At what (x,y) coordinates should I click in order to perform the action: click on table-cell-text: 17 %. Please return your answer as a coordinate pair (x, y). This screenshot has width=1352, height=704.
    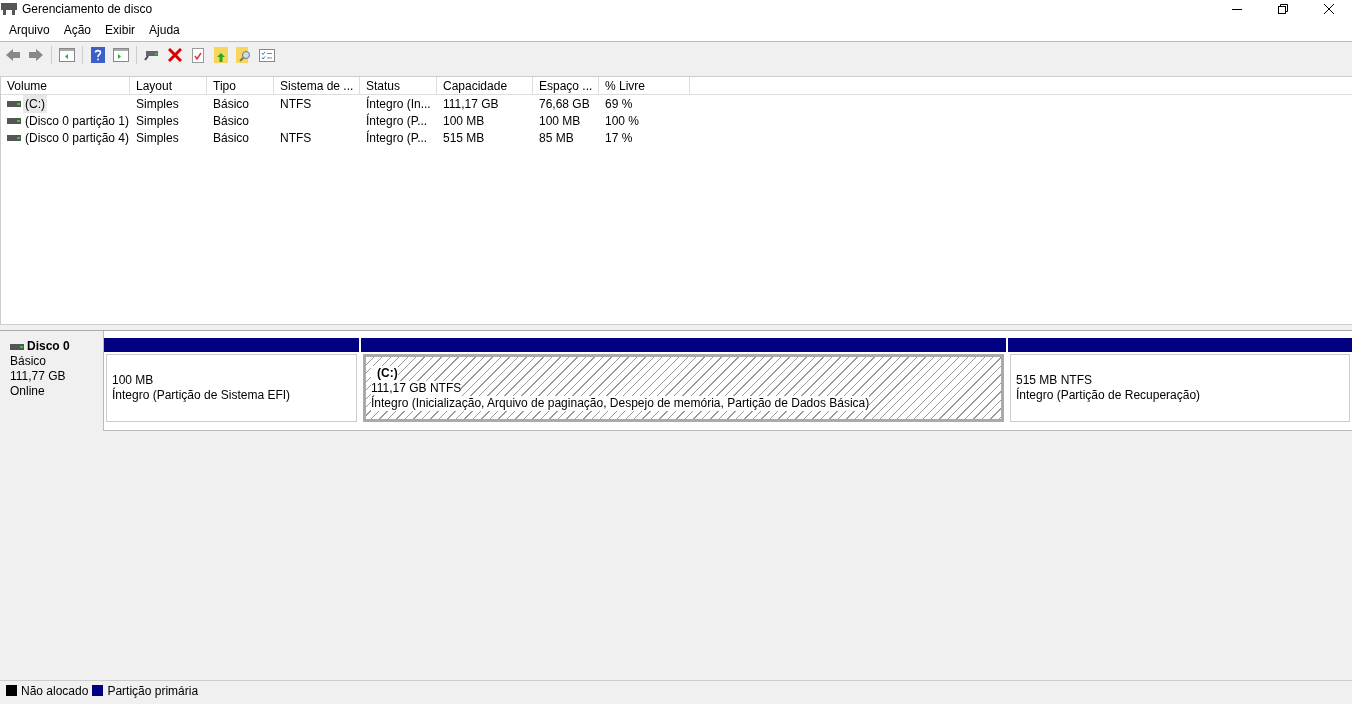
    Looking at the image, I should click on (619, 138).